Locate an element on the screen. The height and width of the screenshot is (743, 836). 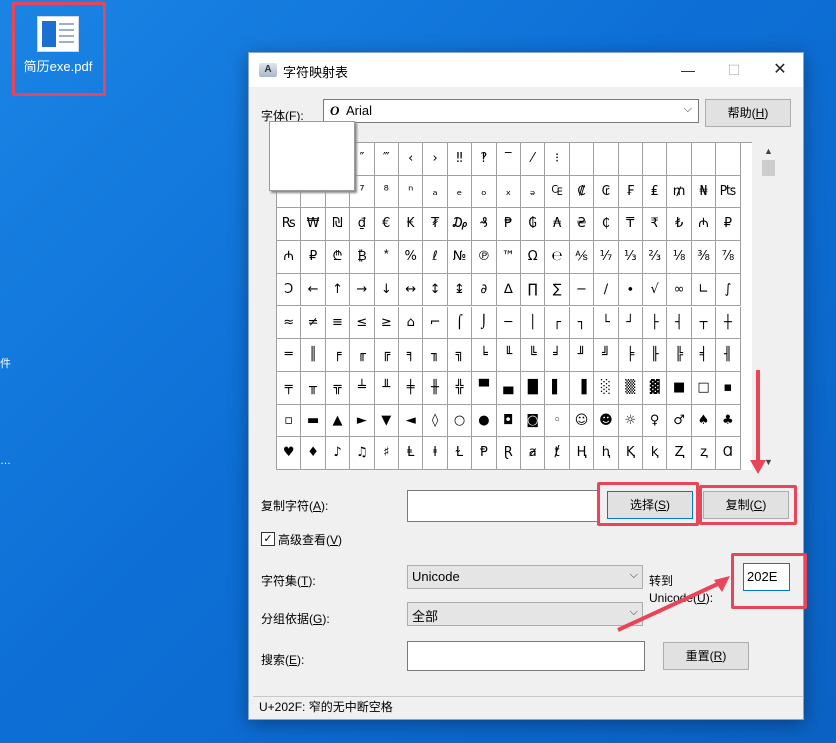
char-cell: ☻ is located at coordinates (606, 421).